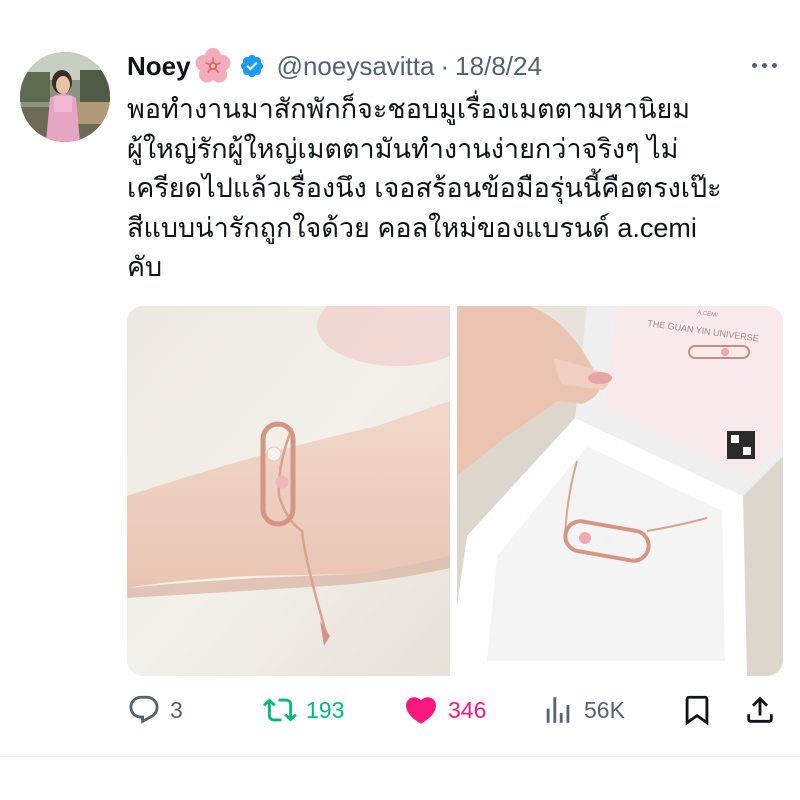  Describe the element at coordinates (303, 710) in the screenshot. I see `repost-button: 193` at that location.